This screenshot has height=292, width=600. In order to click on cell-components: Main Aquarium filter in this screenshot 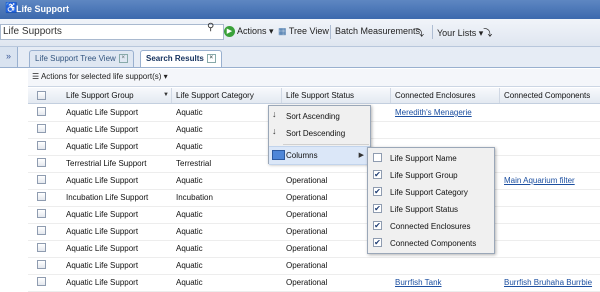, I will do `click(539, 180)`.